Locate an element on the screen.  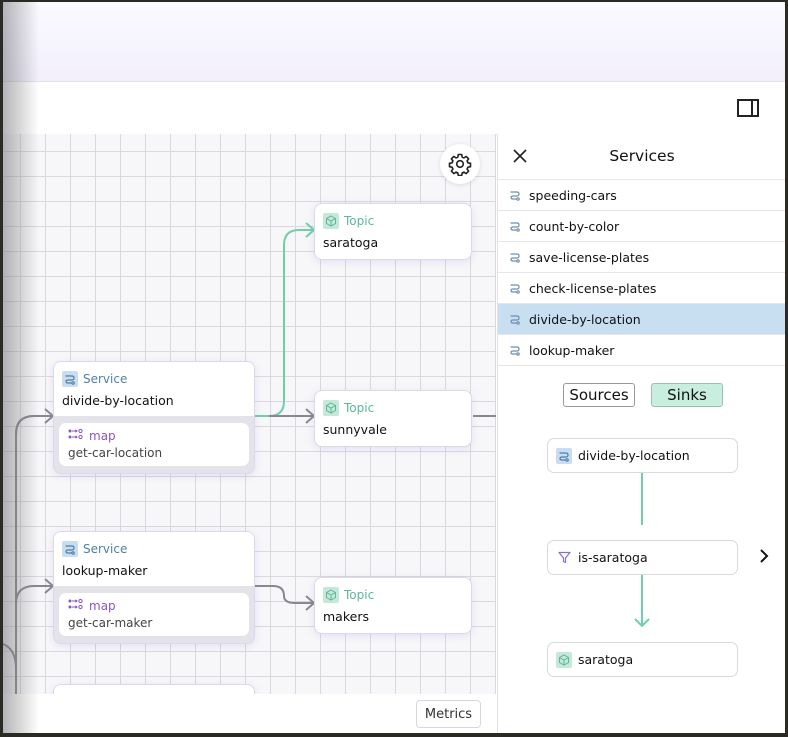
service-name: speeding-cars is located at coordinates (573, 195).